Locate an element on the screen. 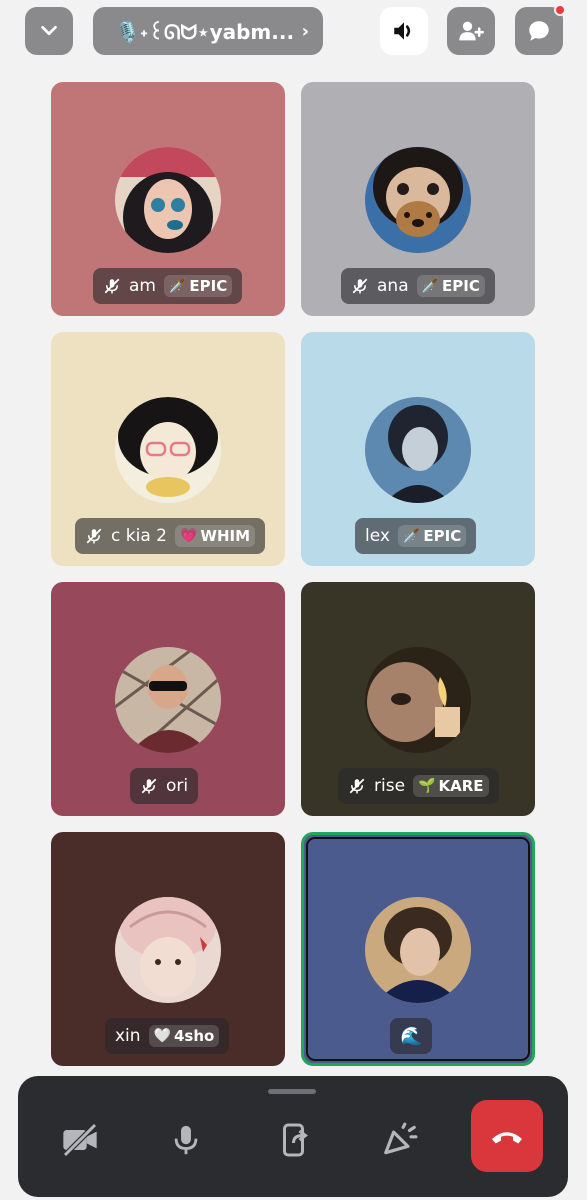 The image size is (587, 1200). participant-tile: ana 🗡️ EPIC is located at coordinates (418, 199).